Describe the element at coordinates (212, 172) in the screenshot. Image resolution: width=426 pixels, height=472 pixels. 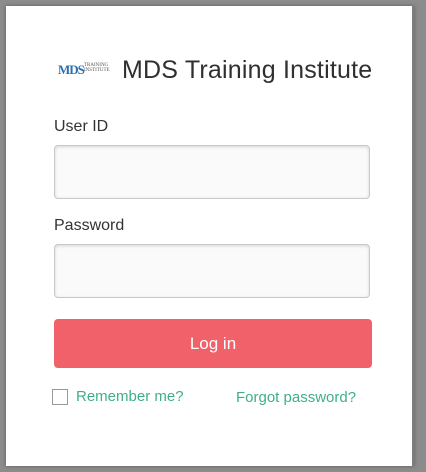
I see `userid-input` at that location.